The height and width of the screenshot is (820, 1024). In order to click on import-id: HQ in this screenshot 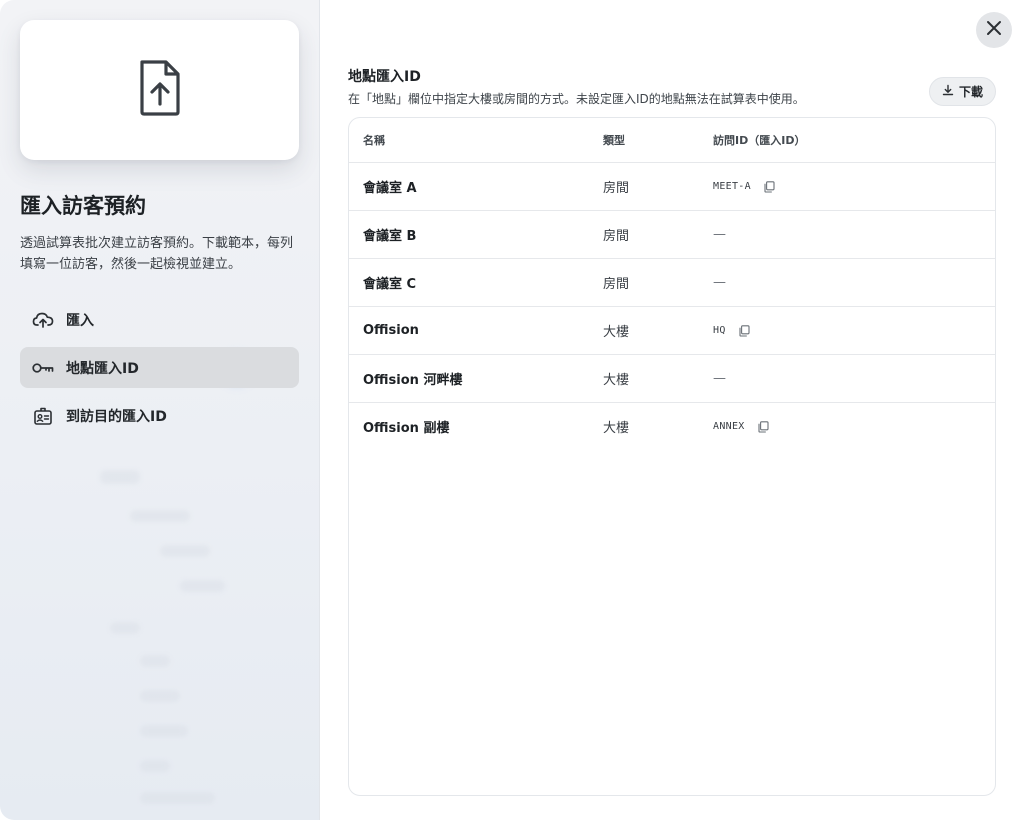, I will do `click(719, 330)`.